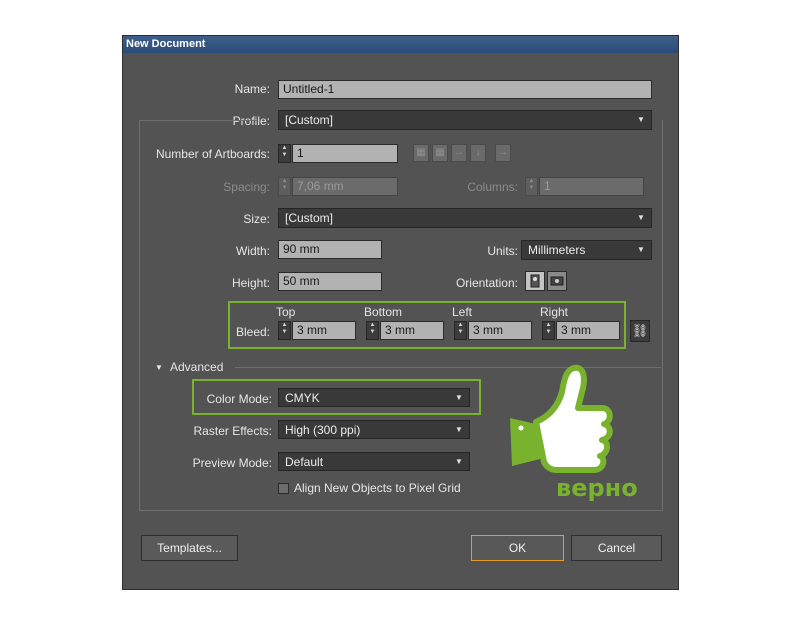 The height and width of the screenshot is (620, 800). Describe the element at coordinates (502, 251) in the screenshot. I see `units-label: Units:` at that location.